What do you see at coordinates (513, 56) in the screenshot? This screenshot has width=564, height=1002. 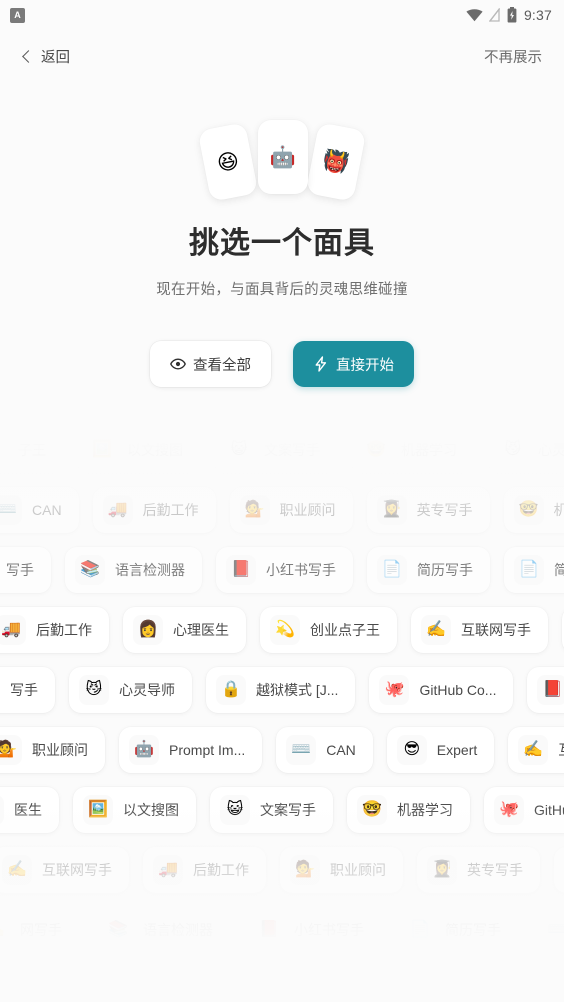 I see `dont-show-again-button: 不再展示` at bounding box center [513, 56].